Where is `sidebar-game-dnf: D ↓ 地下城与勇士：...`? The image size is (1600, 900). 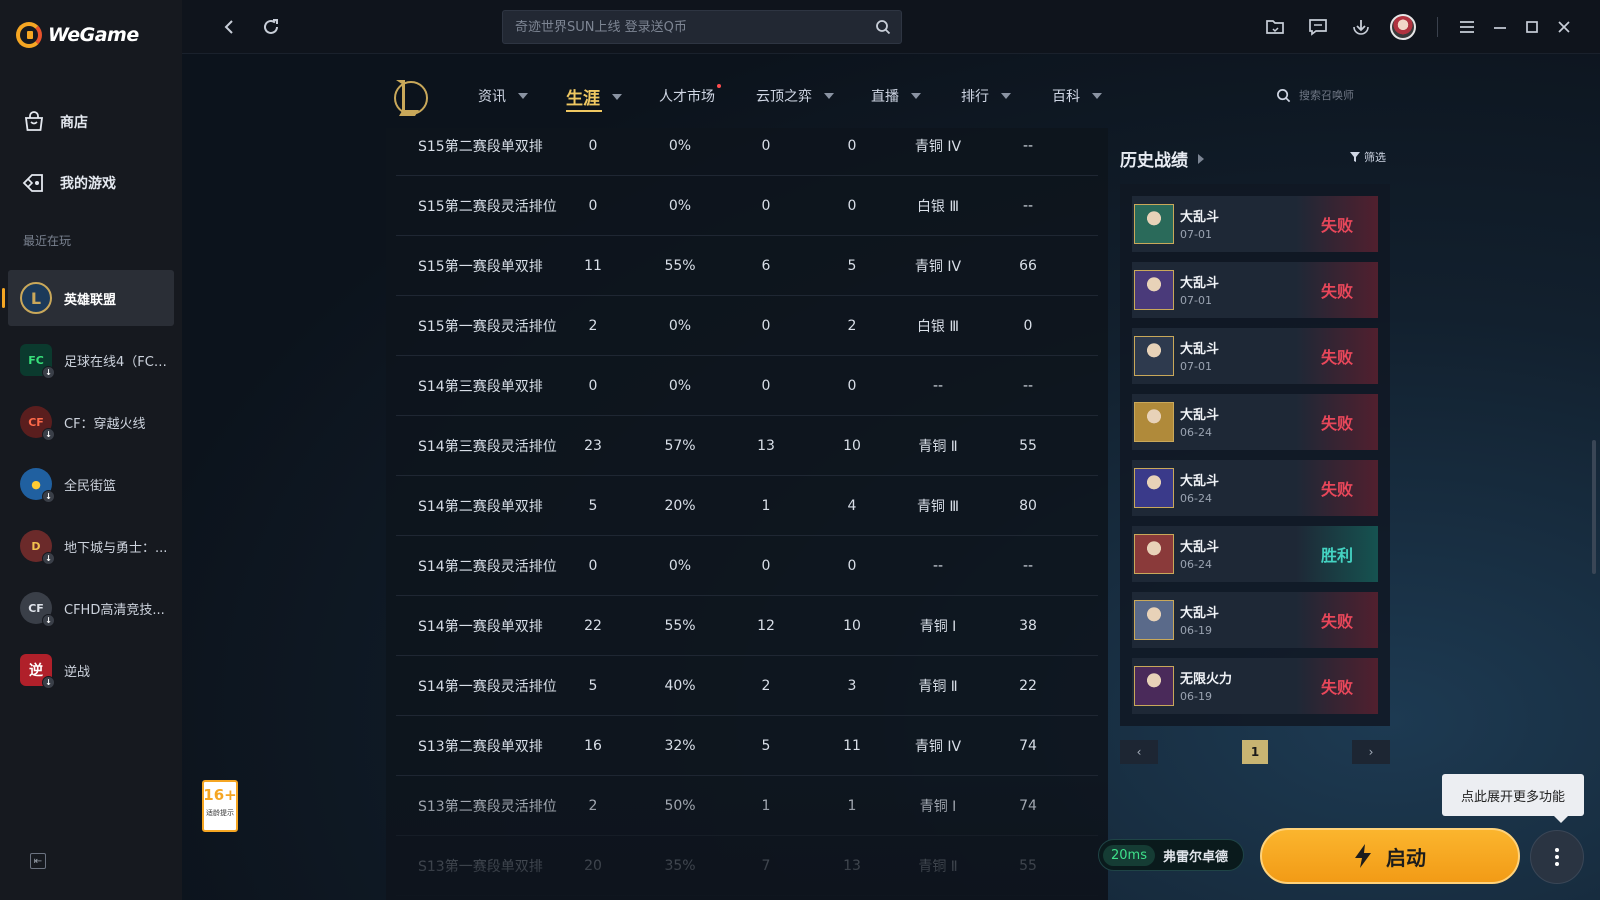
sidebar-game-dnf: D ↓ 地下城与勇士：... is located at coordinates (91, 546).